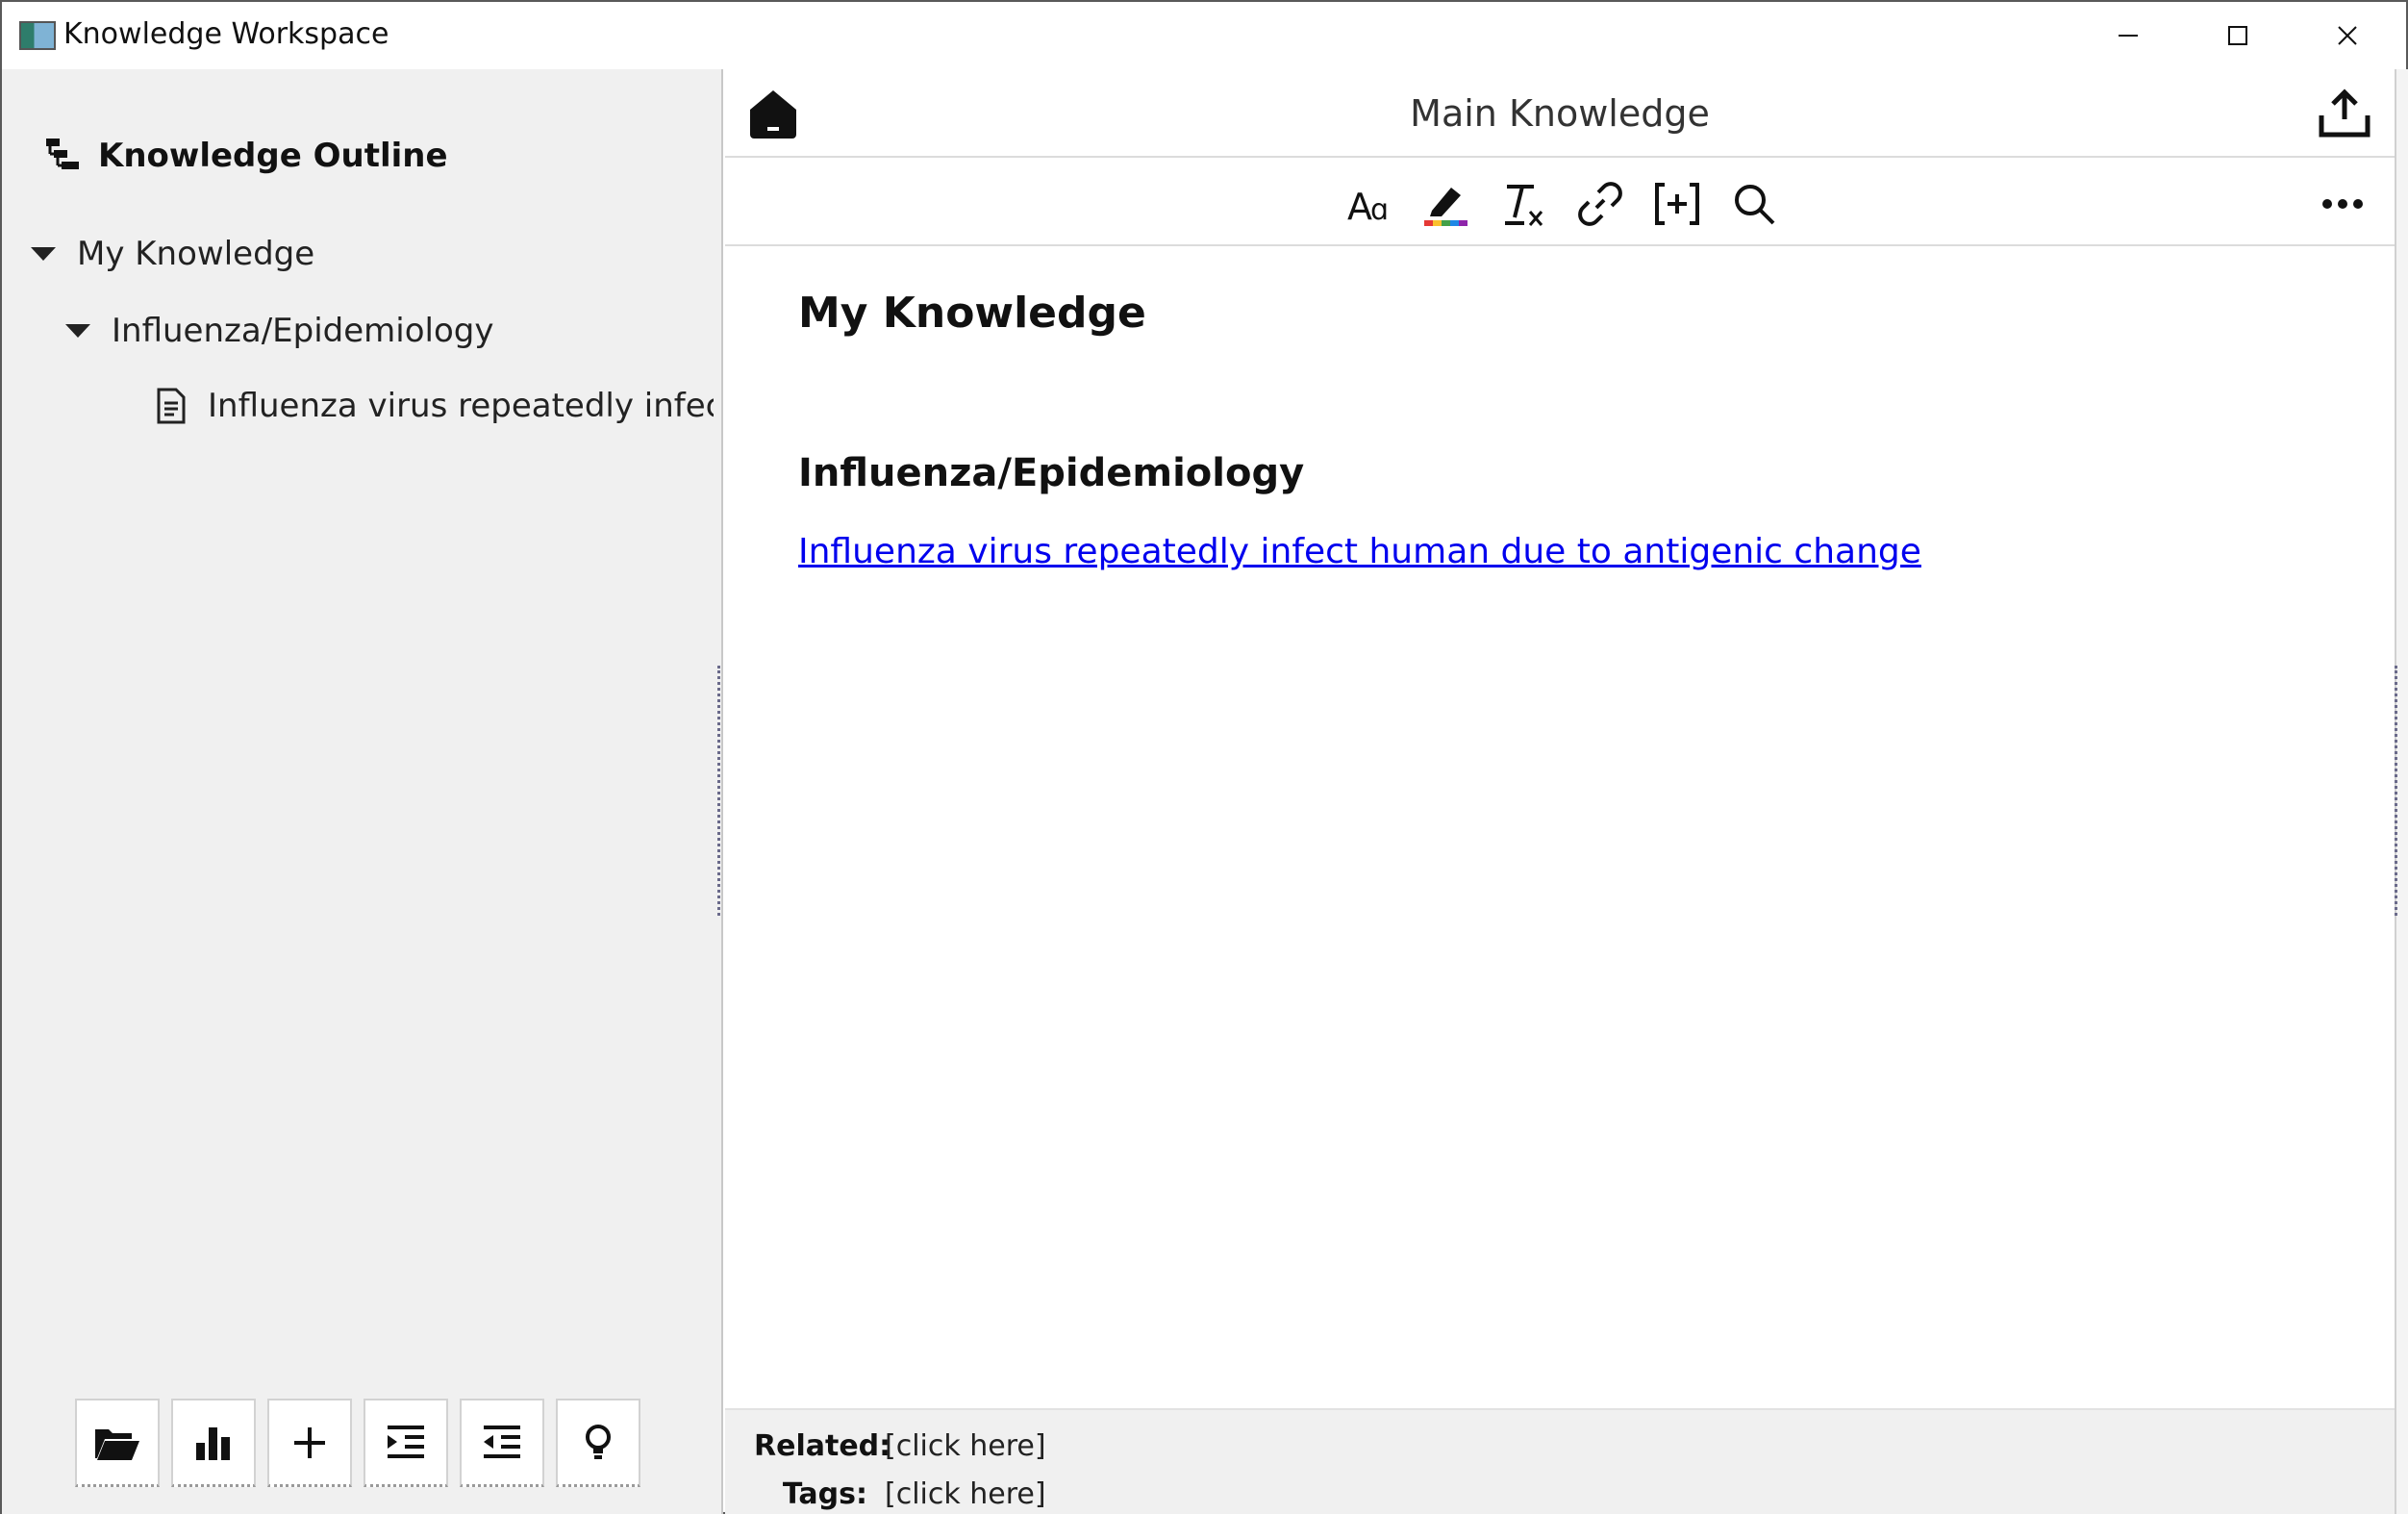 Image resolution: width=2408 pixels, height=1514 pixels. I want to click on export-icon, so click(2344, 113).